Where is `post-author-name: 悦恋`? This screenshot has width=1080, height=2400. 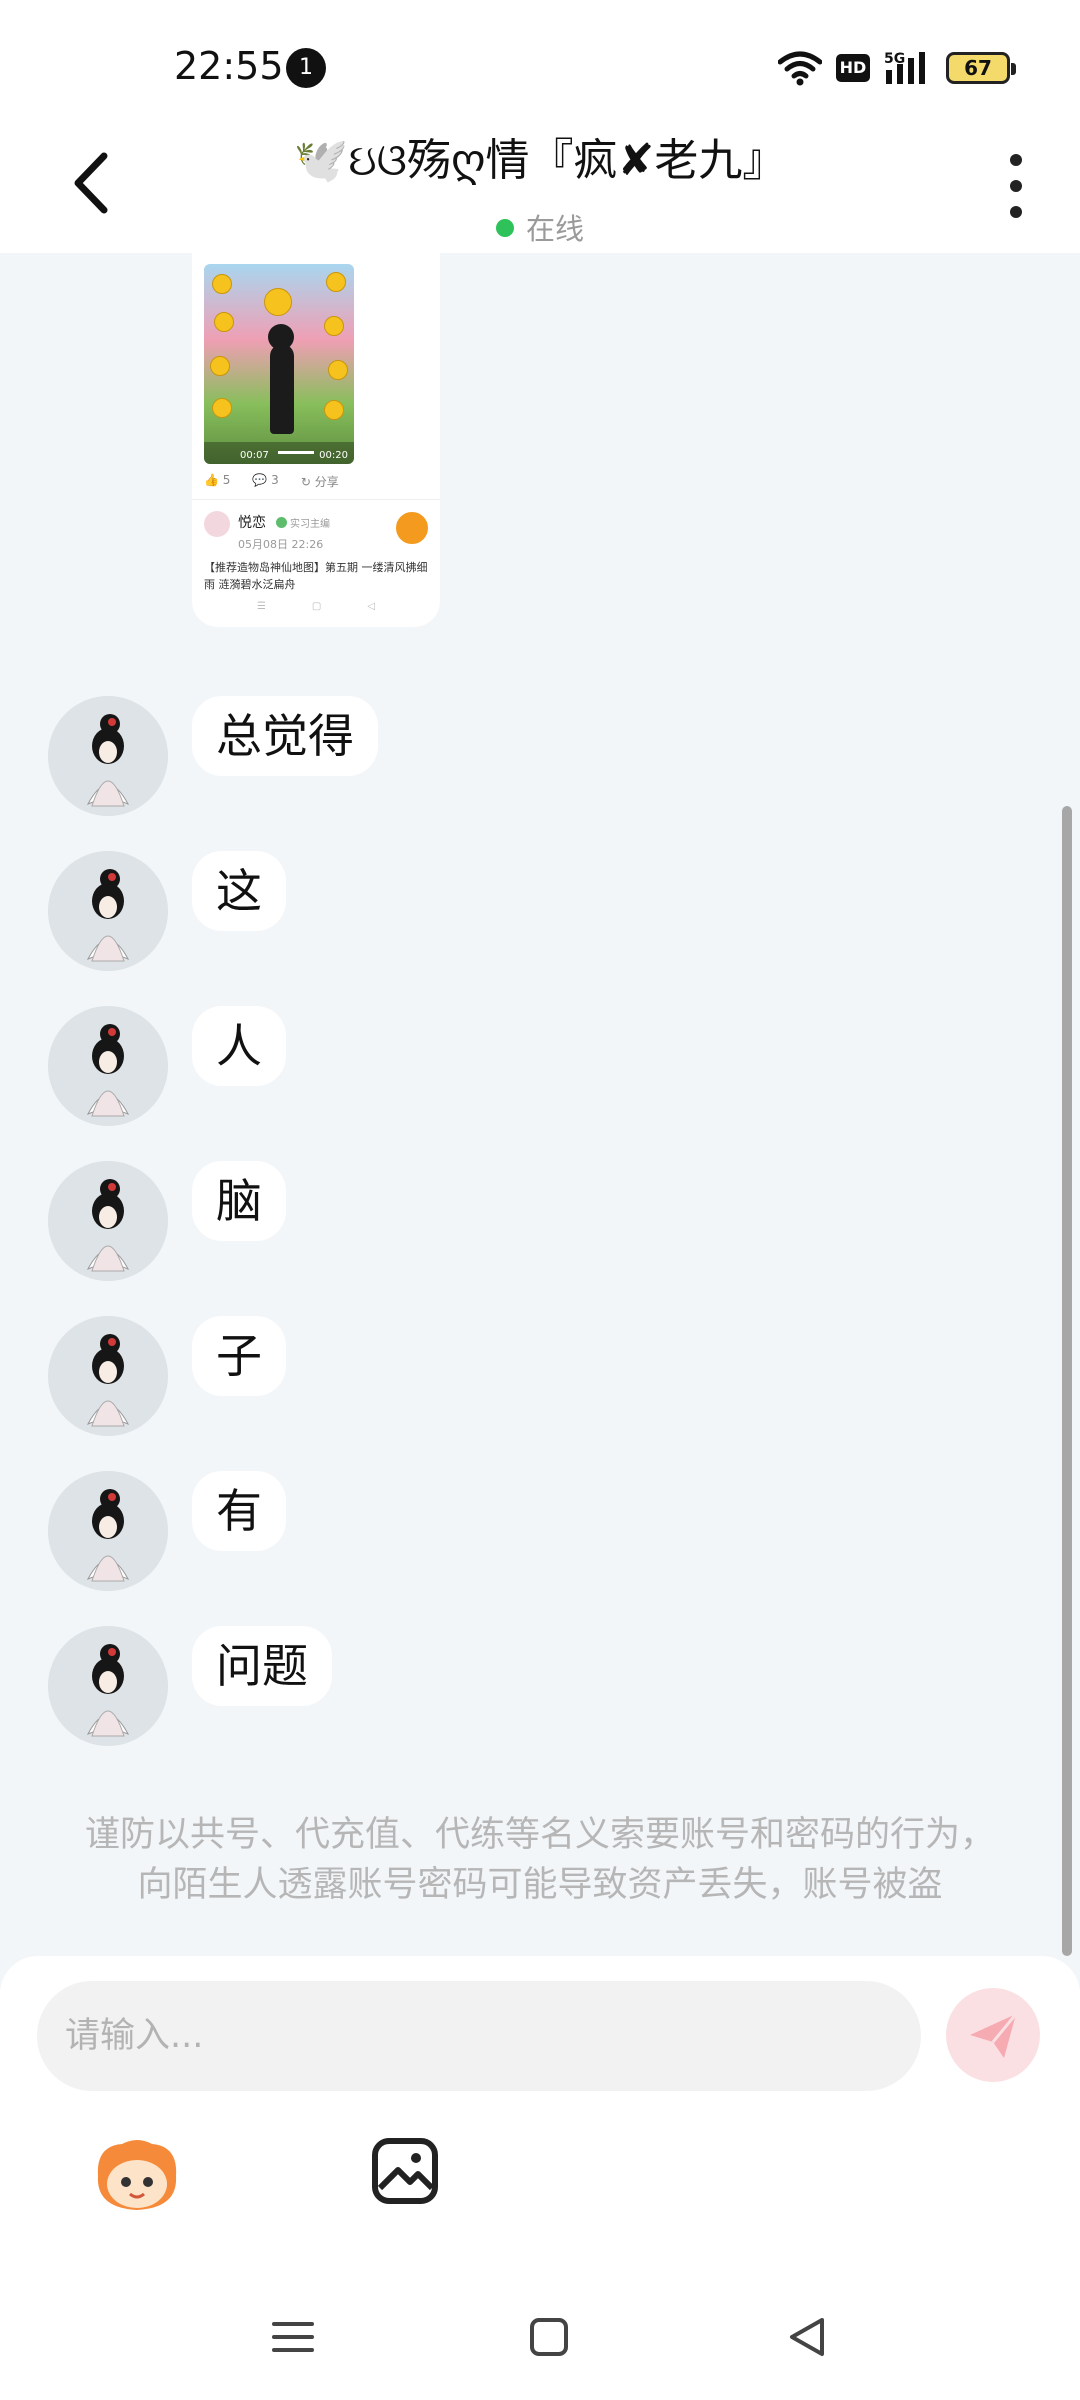 post-author-name: 悦恋 is located at coordinates (252, 523).